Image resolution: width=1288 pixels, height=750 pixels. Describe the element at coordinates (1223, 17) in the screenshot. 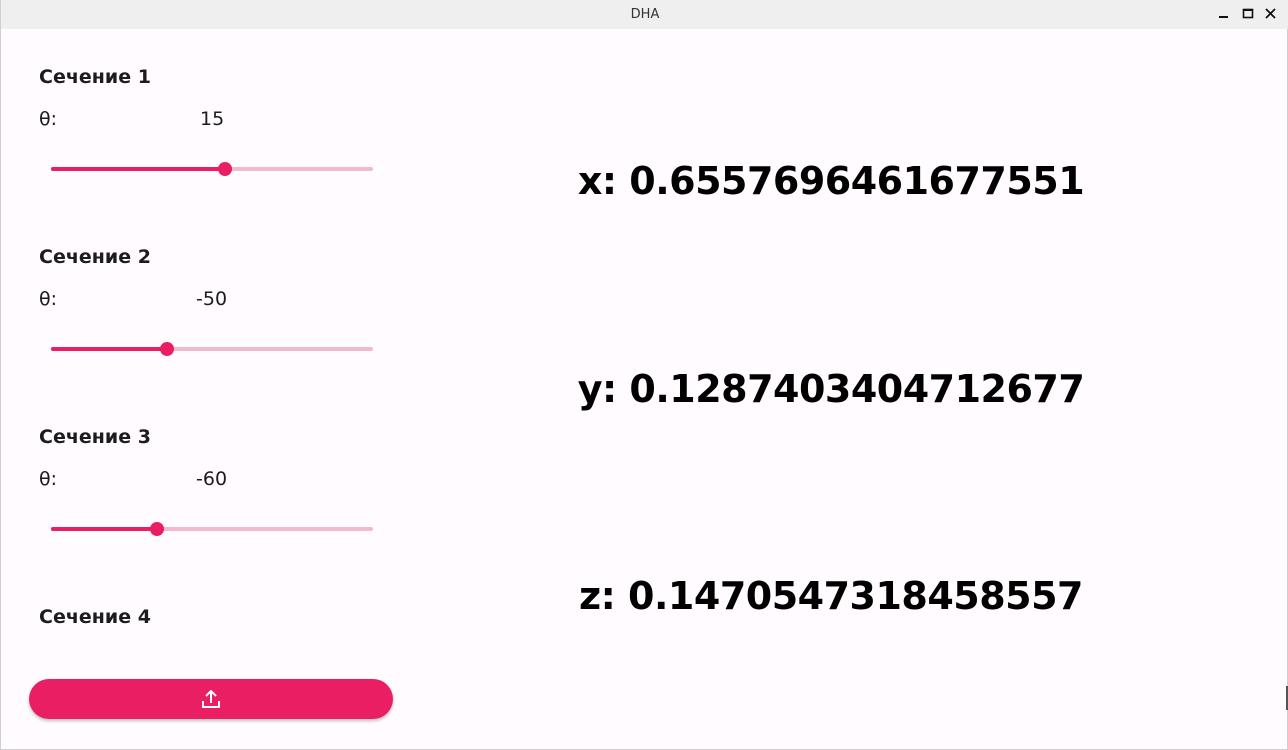

I see `minimize-icon` at that location.